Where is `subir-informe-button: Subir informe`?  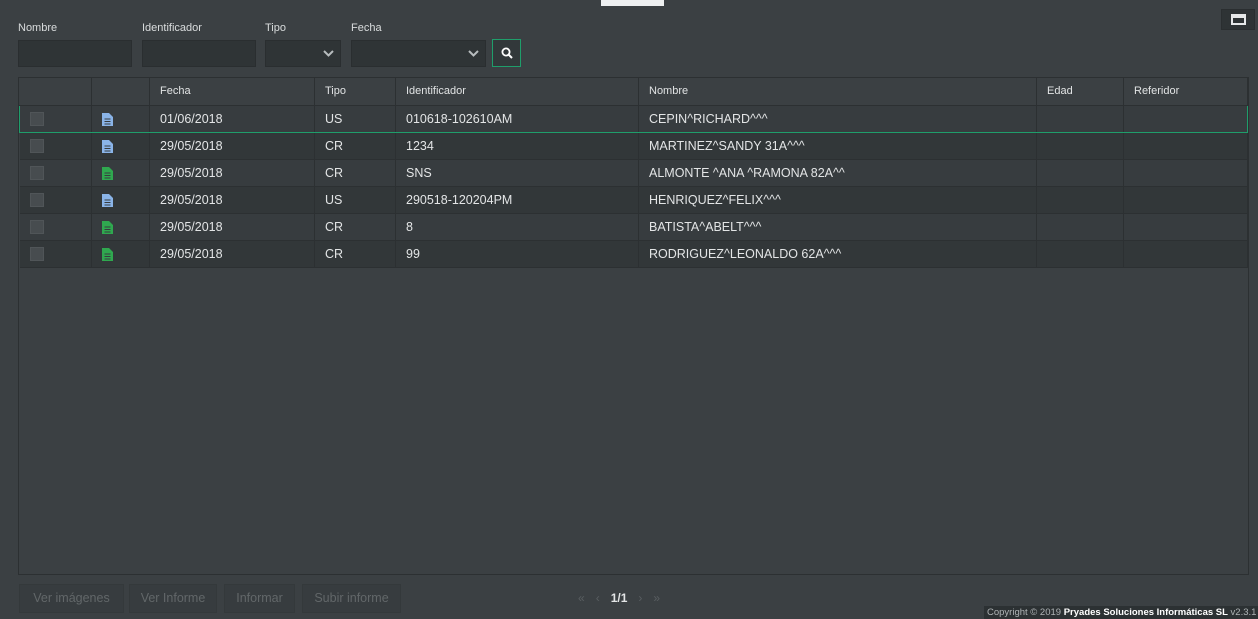 subir-informe-button: Subir informe is located at coordinates (351, 598).